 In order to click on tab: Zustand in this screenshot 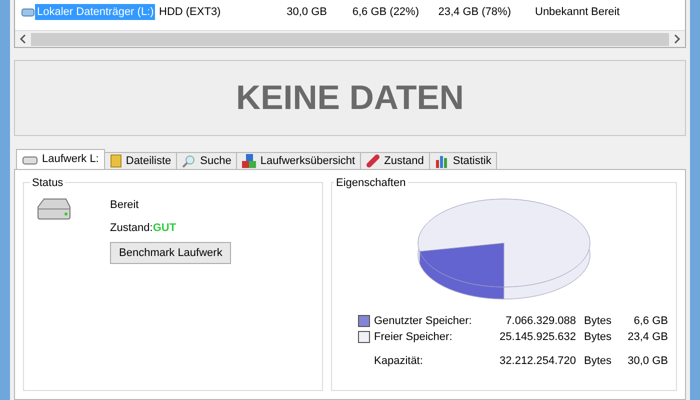, I will do `click(395, 160)`.